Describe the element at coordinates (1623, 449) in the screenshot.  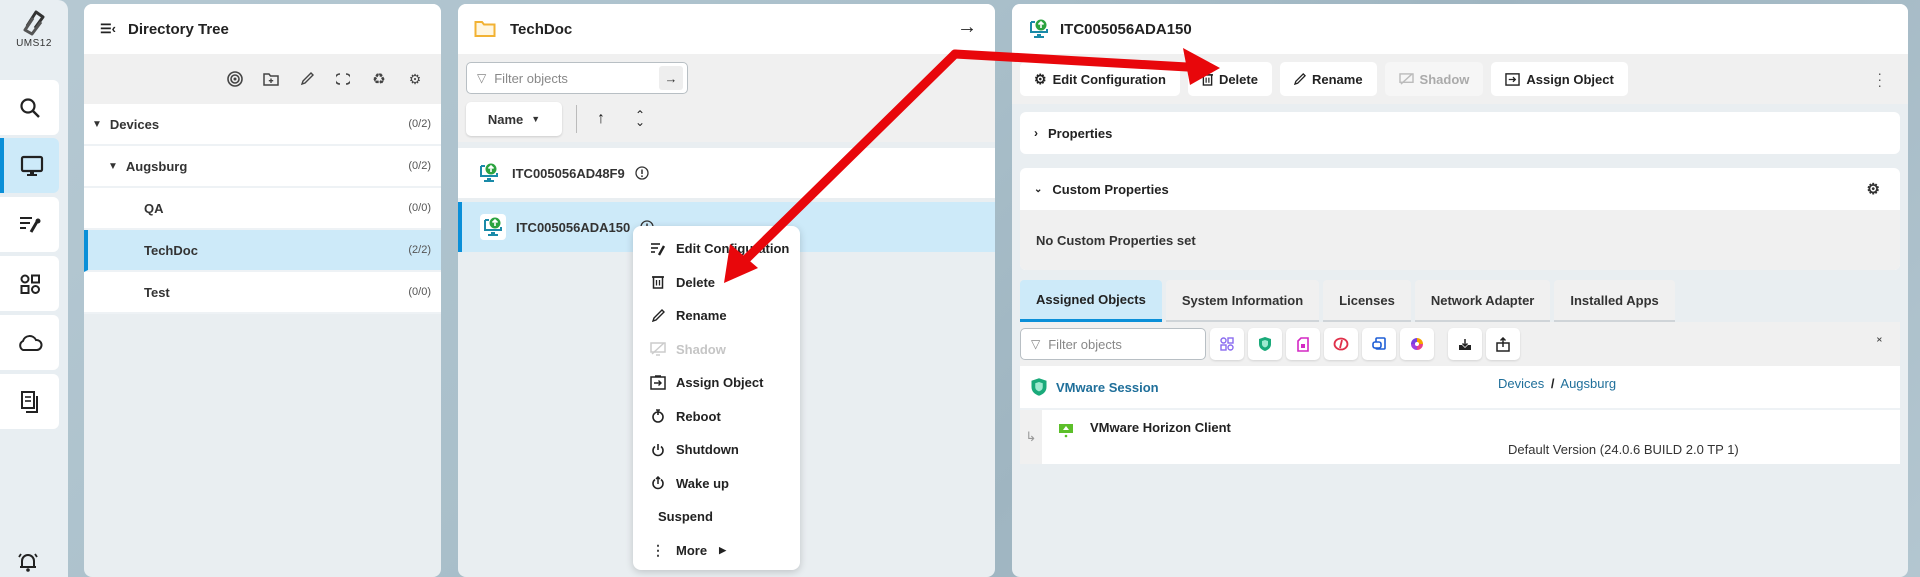
I see `child-object-version: Default Version (24.0.6 BUILD 2.0 TP 1)` at that location.